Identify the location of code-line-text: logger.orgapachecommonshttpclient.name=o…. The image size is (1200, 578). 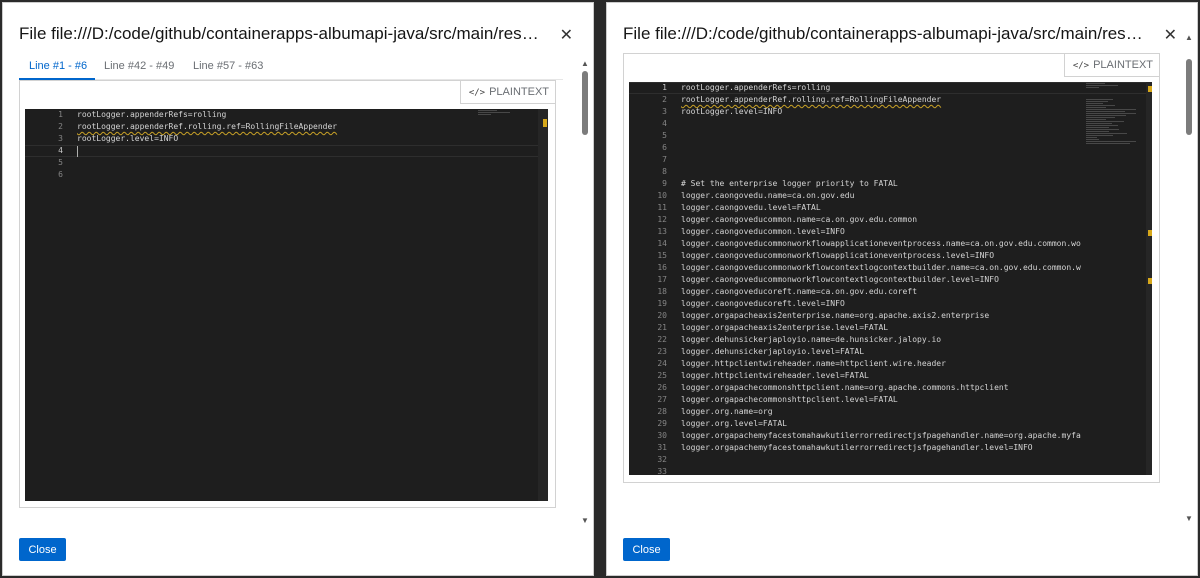
(845, 387).